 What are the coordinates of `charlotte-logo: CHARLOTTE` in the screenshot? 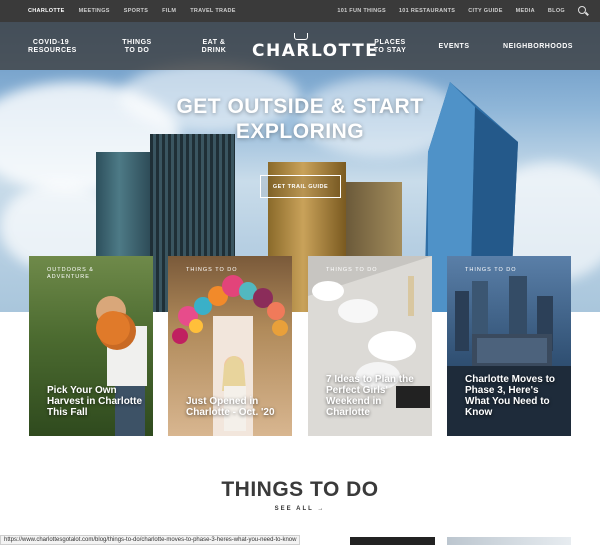 It's located at (314, 47).